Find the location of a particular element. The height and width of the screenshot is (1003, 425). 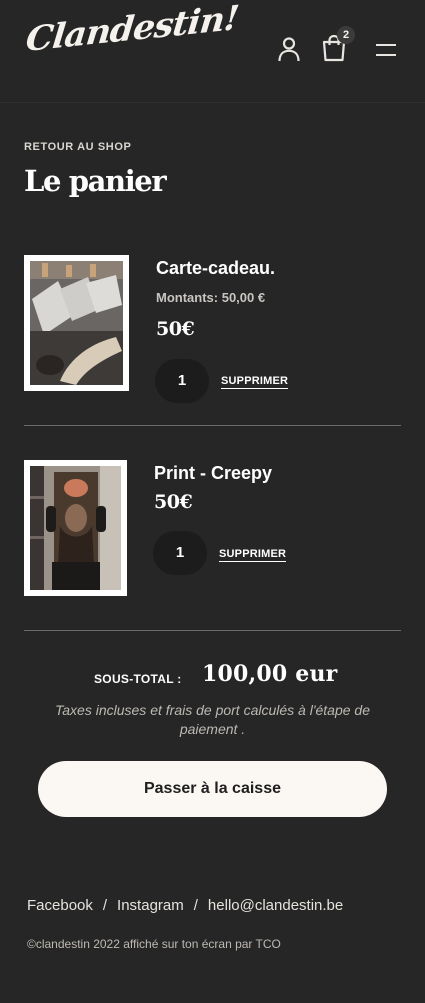

item-variant: Montants: 50,00 € is located at coordinates (211, 297).